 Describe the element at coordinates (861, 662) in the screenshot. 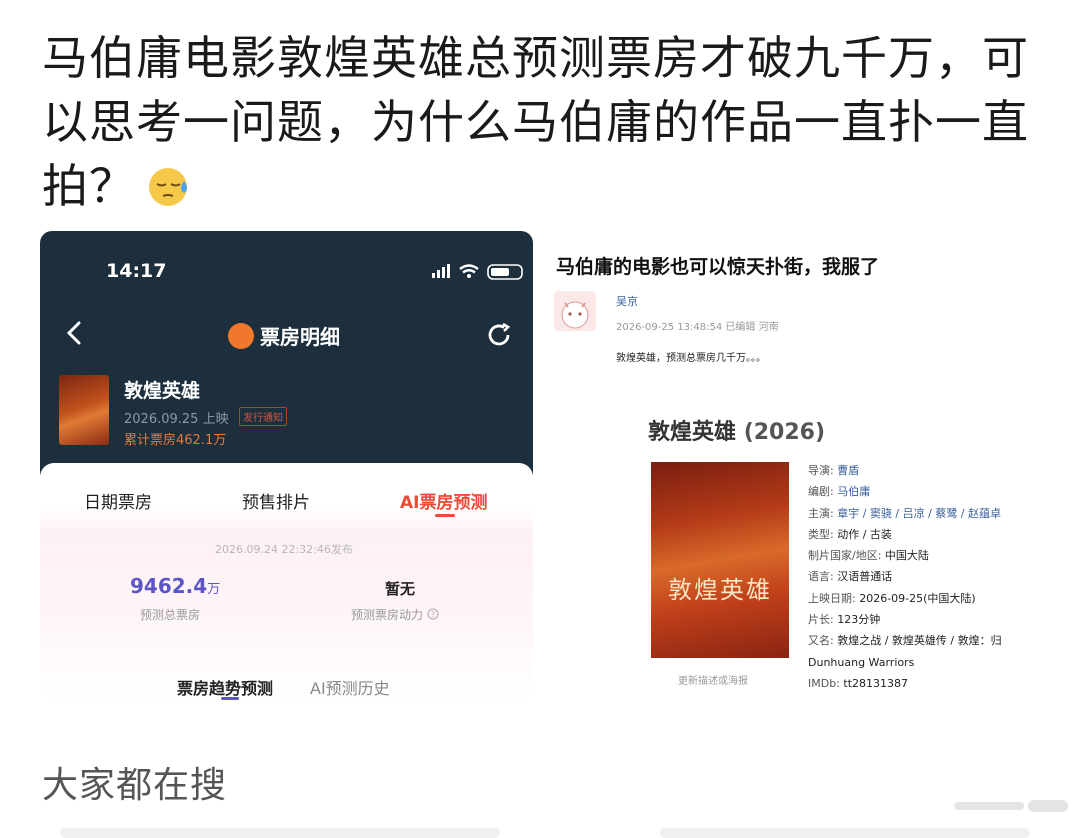

I see `english-title: Dunhuang Warriors` at that location.